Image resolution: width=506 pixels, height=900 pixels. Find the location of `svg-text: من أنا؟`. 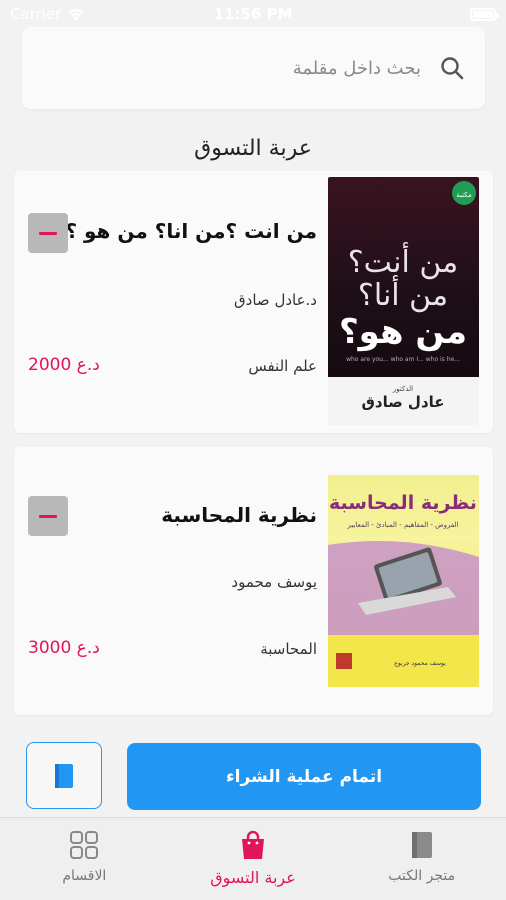

svg-text: من أنا؟ is located at coordinates (403, 293).